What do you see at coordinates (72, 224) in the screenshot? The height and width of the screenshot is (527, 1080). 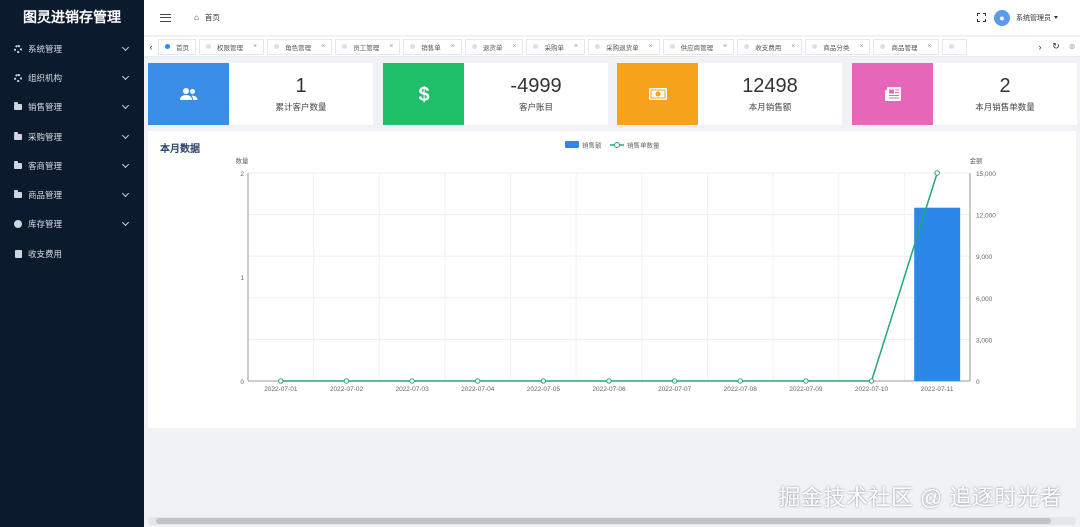 I see `sidebar-item: 库存管理` at bounding box center [72, 224].